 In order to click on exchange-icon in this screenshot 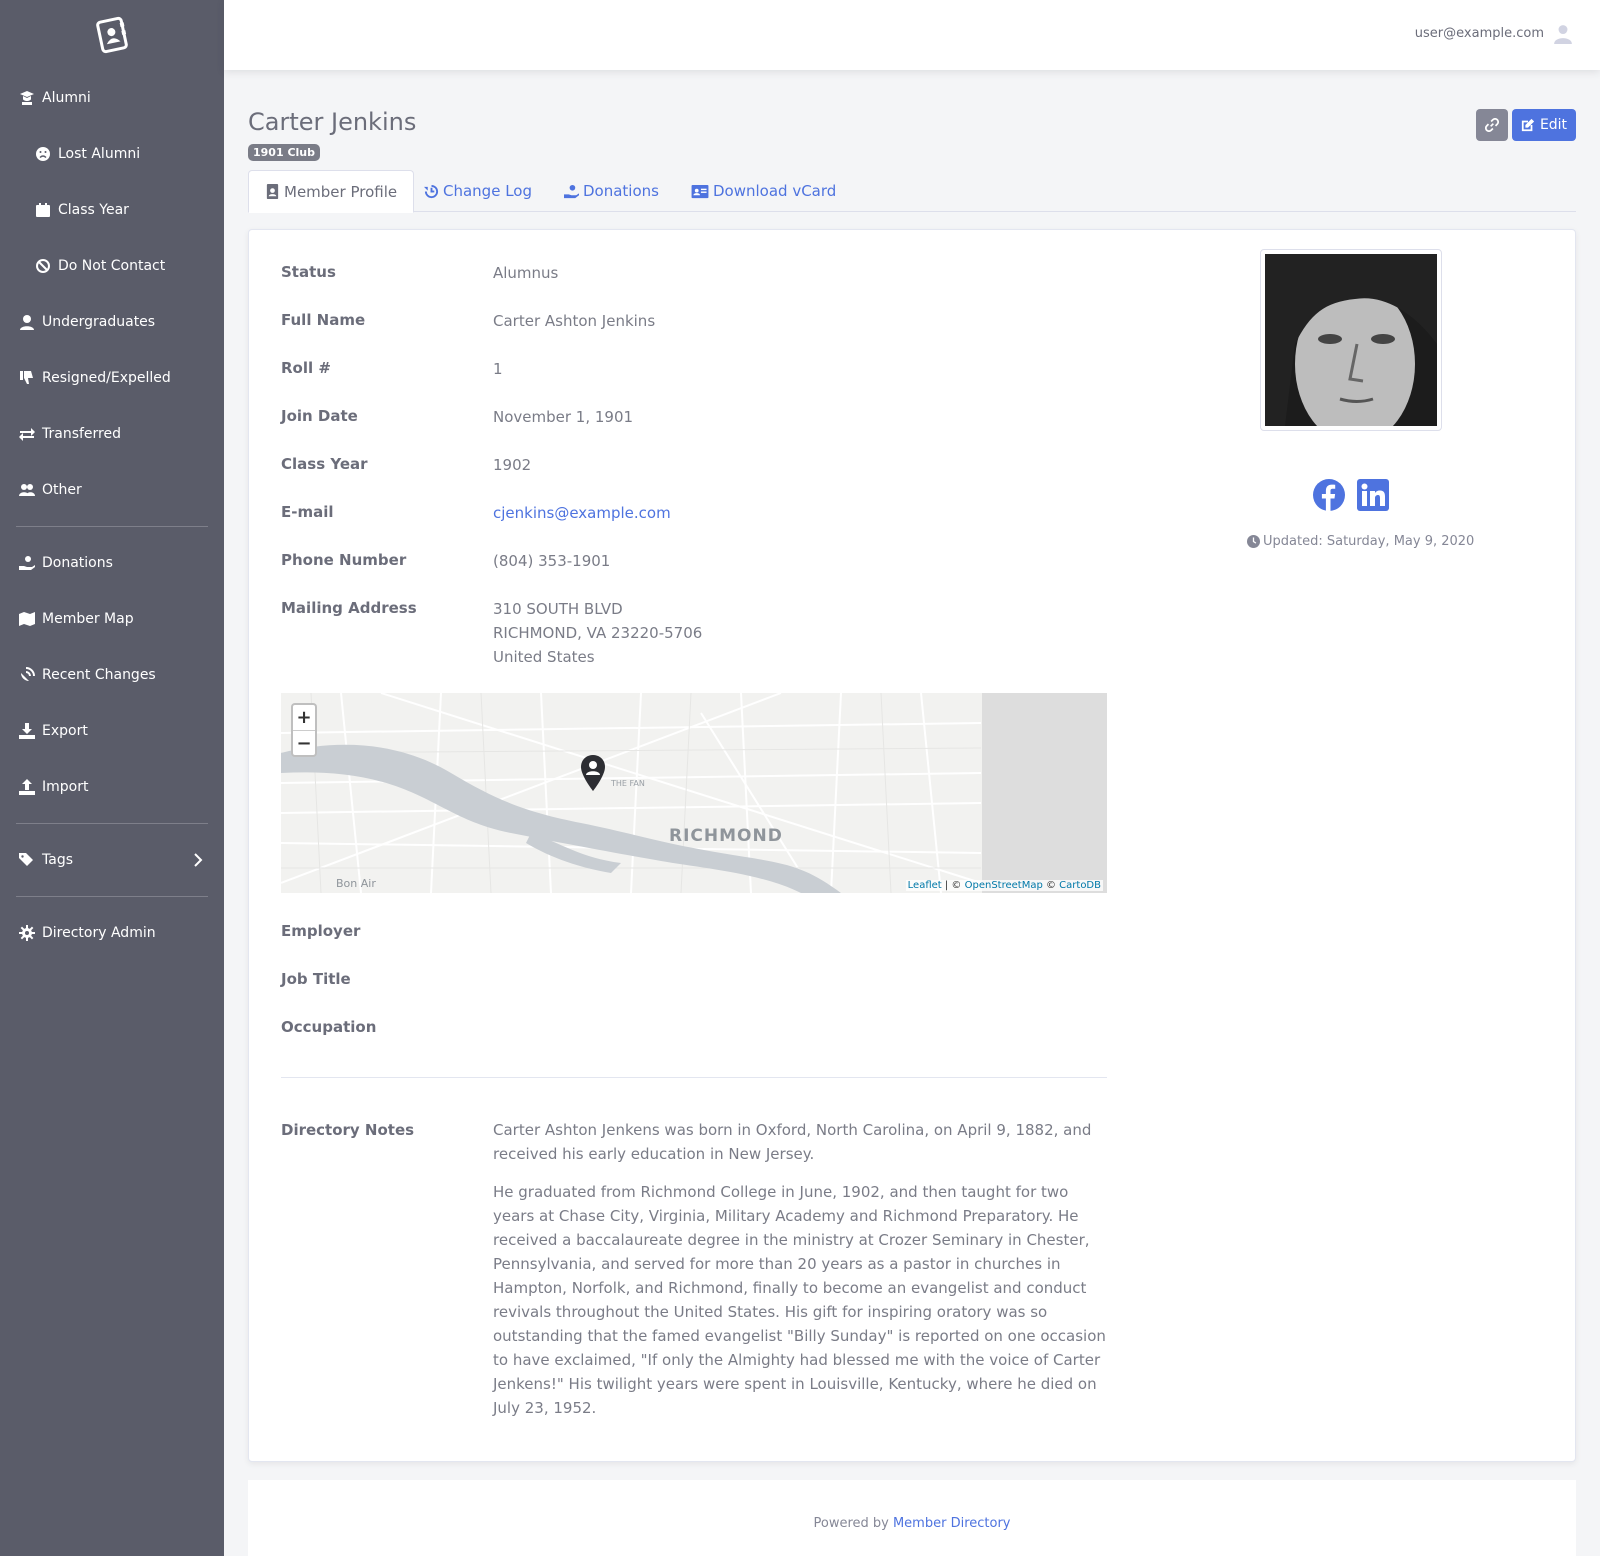, I will do `click(27, 434)`.